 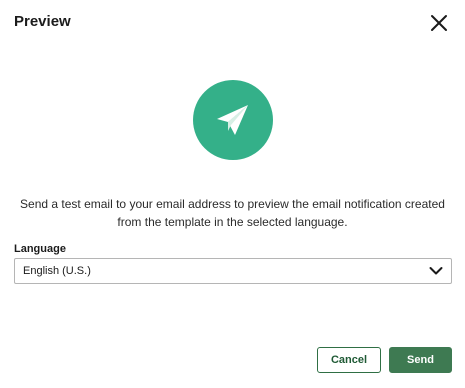 What do you see at coordinates (40, 249) in the screenshot?
I see `language-label: Language` at bounding box center [40, 249].